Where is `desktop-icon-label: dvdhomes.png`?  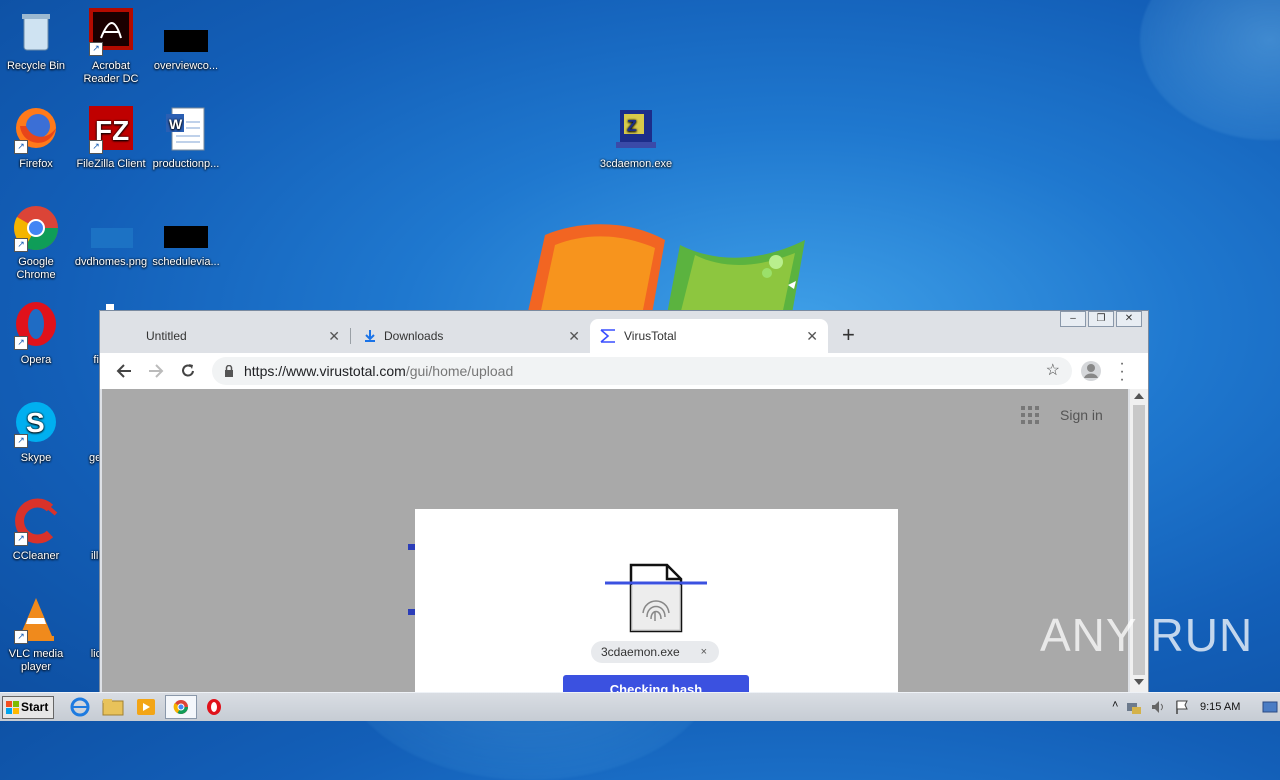 desktop-icon-label: dvdhomes.png is located at coordinates (111, 262).